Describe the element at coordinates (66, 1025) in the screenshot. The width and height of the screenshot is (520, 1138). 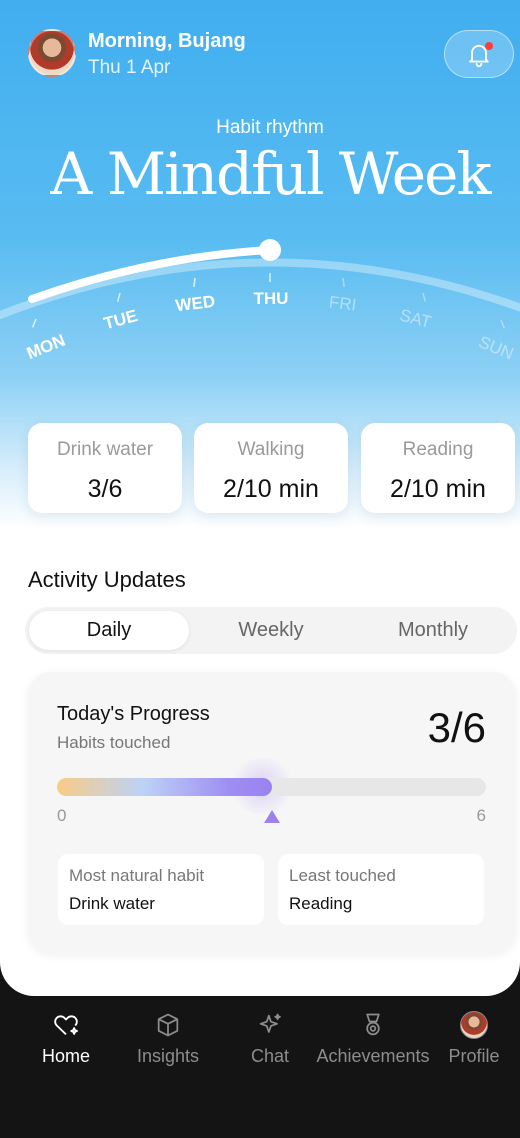
I see `heart-sparkle-icon` at that location.